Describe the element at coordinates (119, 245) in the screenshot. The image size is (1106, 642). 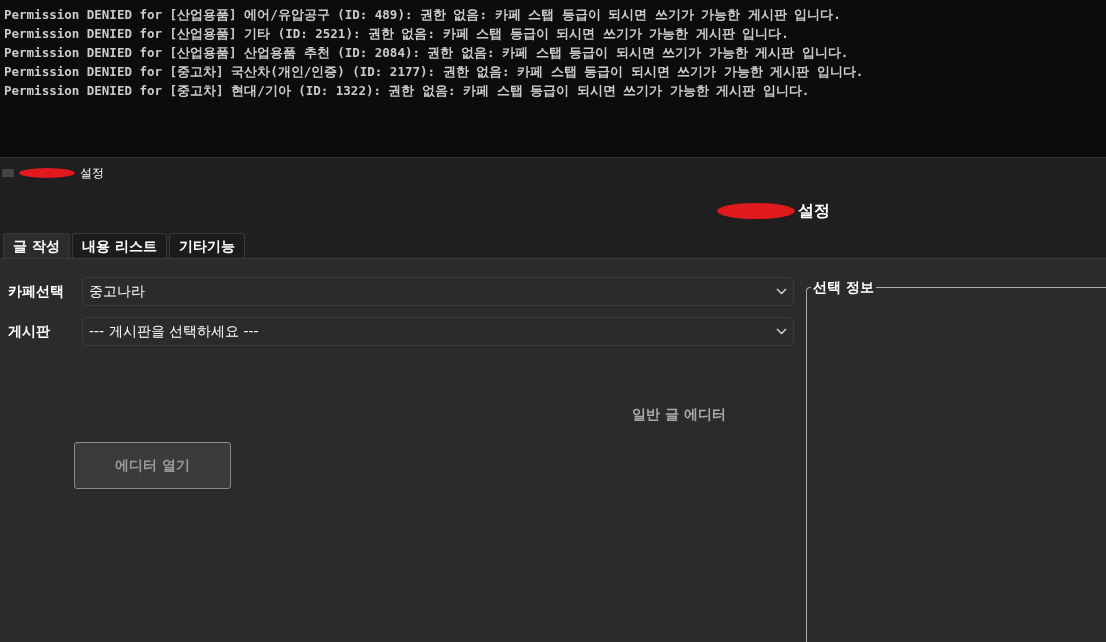
I see `tab: 내용 리스트` at that location.